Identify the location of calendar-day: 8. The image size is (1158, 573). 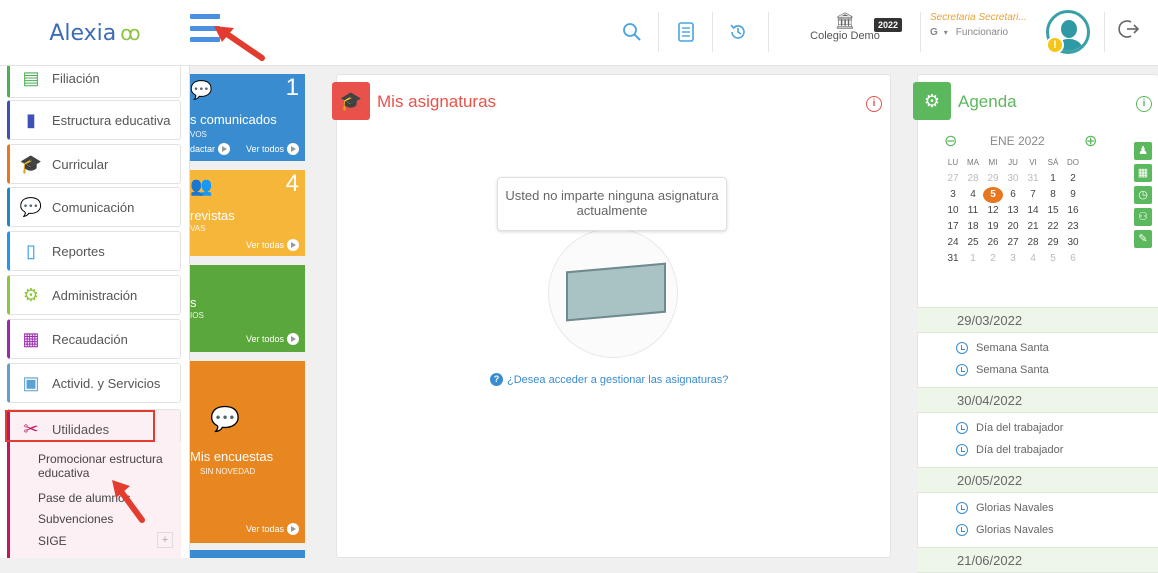
(1053, 195).